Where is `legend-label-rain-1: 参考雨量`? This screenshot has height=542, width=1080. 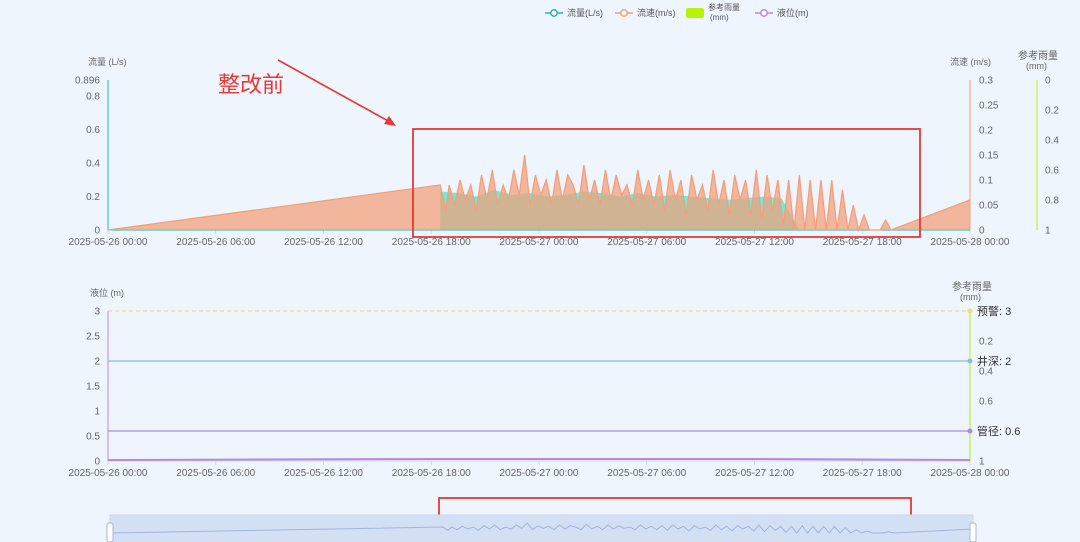
legend-label-rain-1: 参考雨量 is located at coordinates (724, 7).